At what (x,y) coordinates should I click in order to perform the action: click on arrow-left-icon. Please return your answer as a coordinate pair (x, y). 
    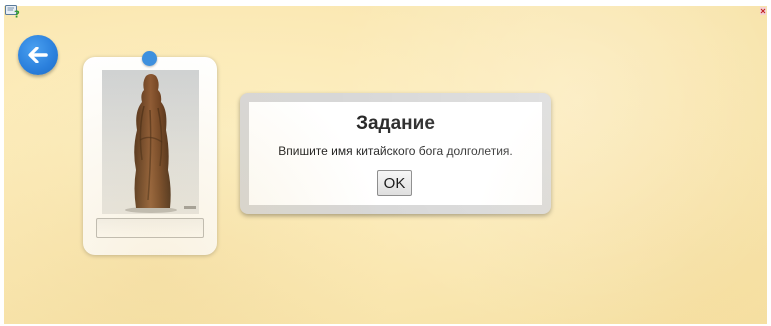
    Looking at the image, I should click on (38, 55).